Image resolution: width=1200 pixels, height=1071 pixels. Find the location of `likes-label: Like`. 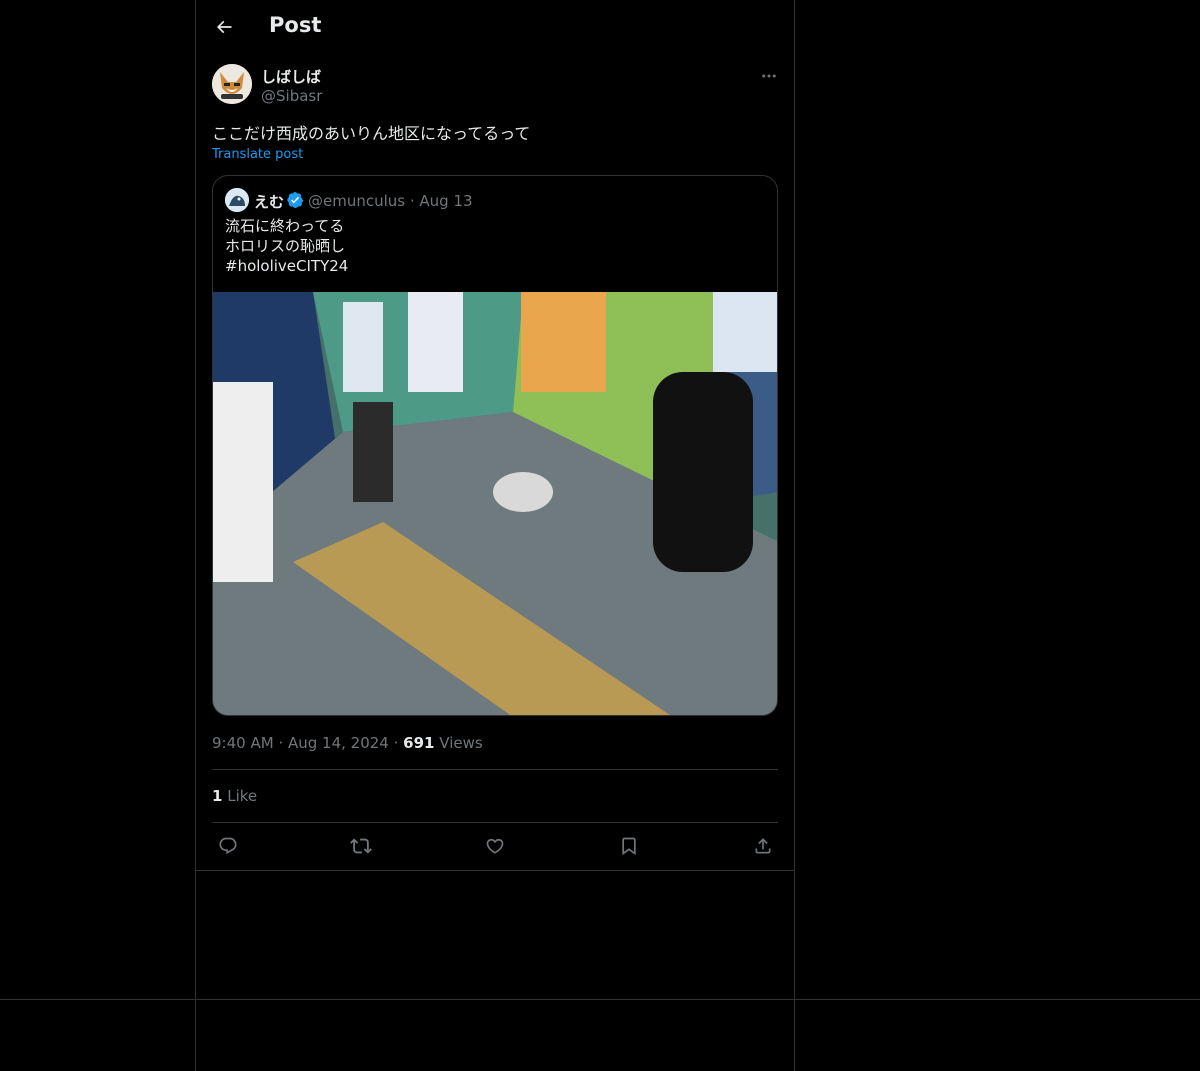

likes-label: Like is located at coordinates (242, 796).